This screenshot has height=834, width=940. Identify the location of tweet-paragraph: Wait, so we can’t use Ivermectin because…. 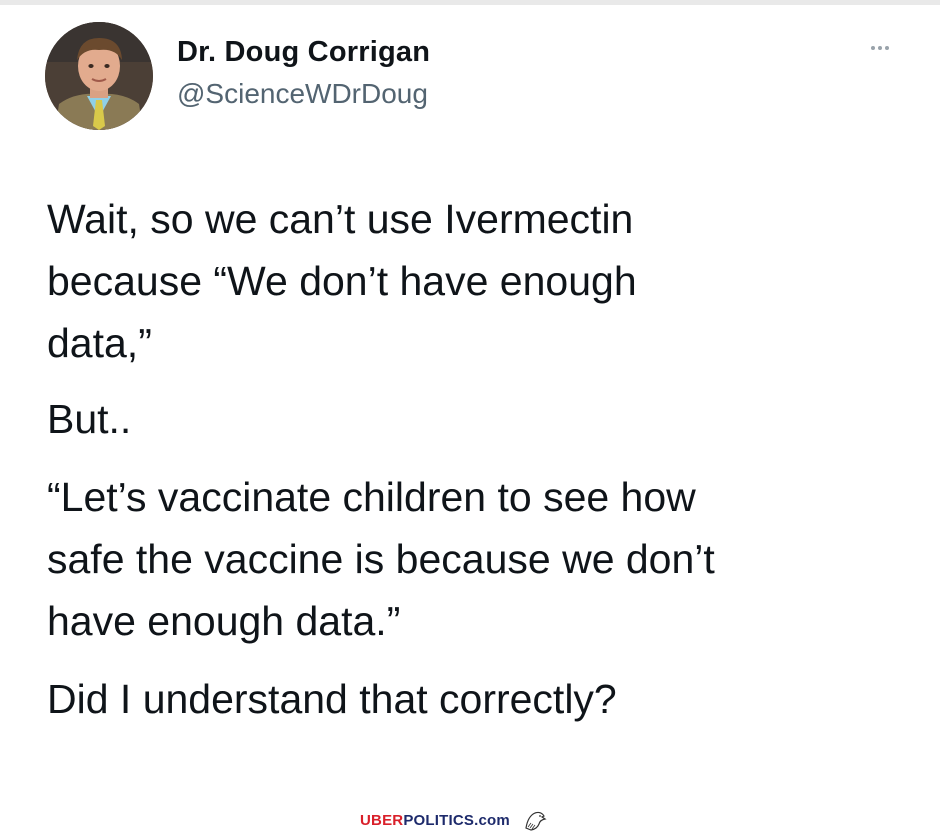
(342, 281).